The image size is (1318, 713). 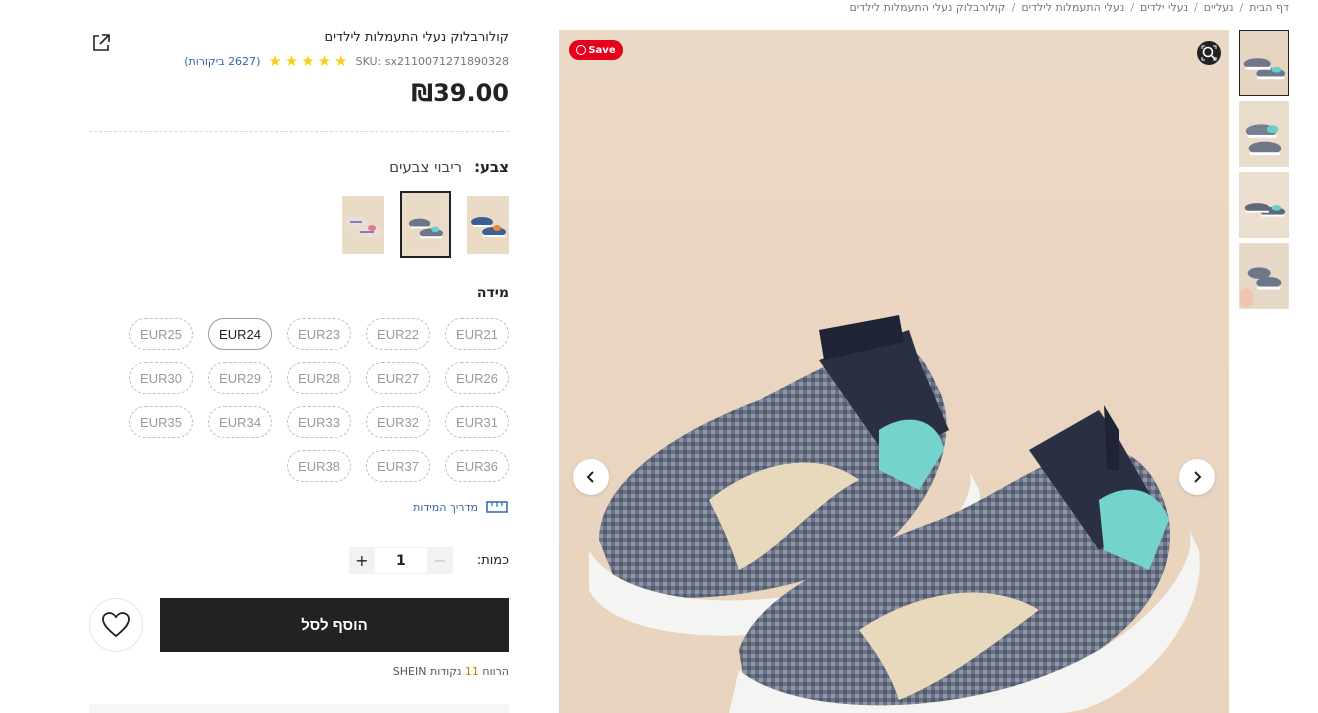 I want to click on size-option-eur23: EUR23, so click(x=319, y=334).